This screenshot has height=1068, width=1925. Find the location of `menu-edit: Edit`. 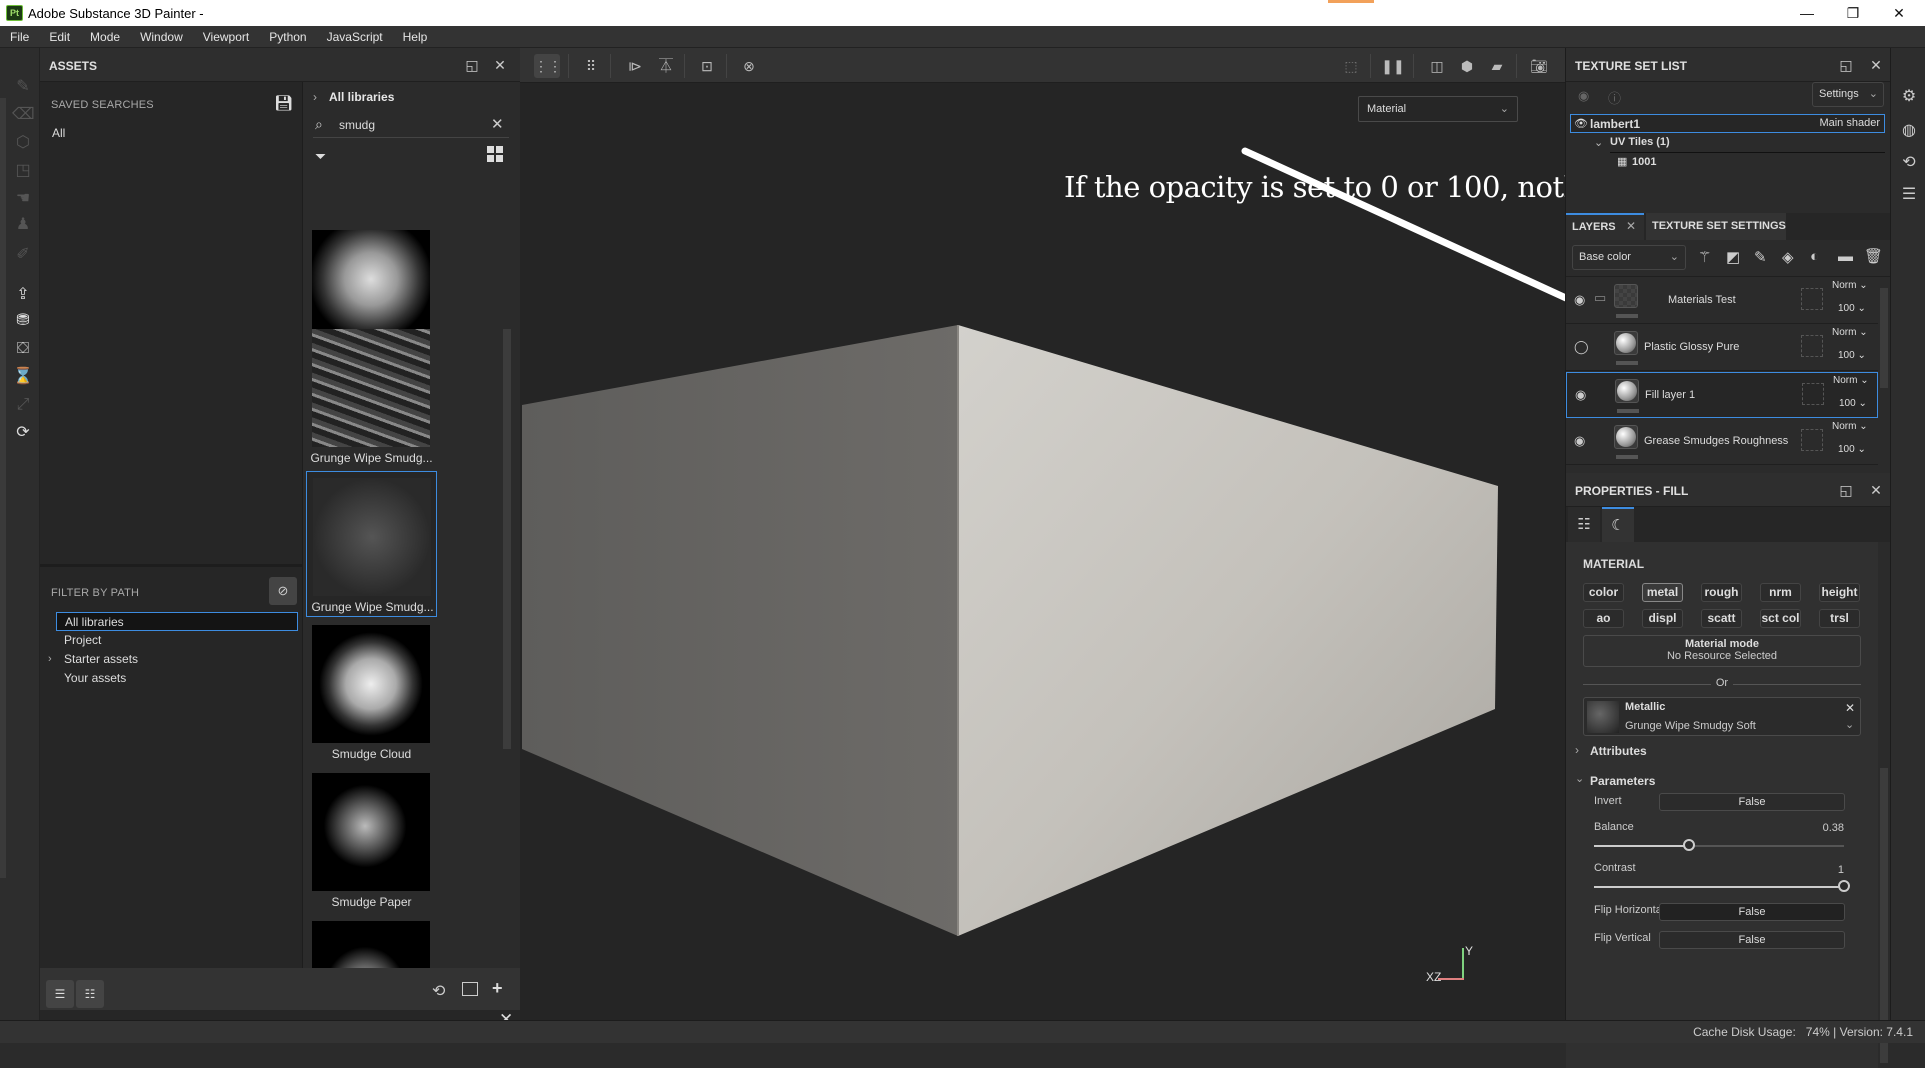

menu-edit: Edit is located at coordinates (59, 37).